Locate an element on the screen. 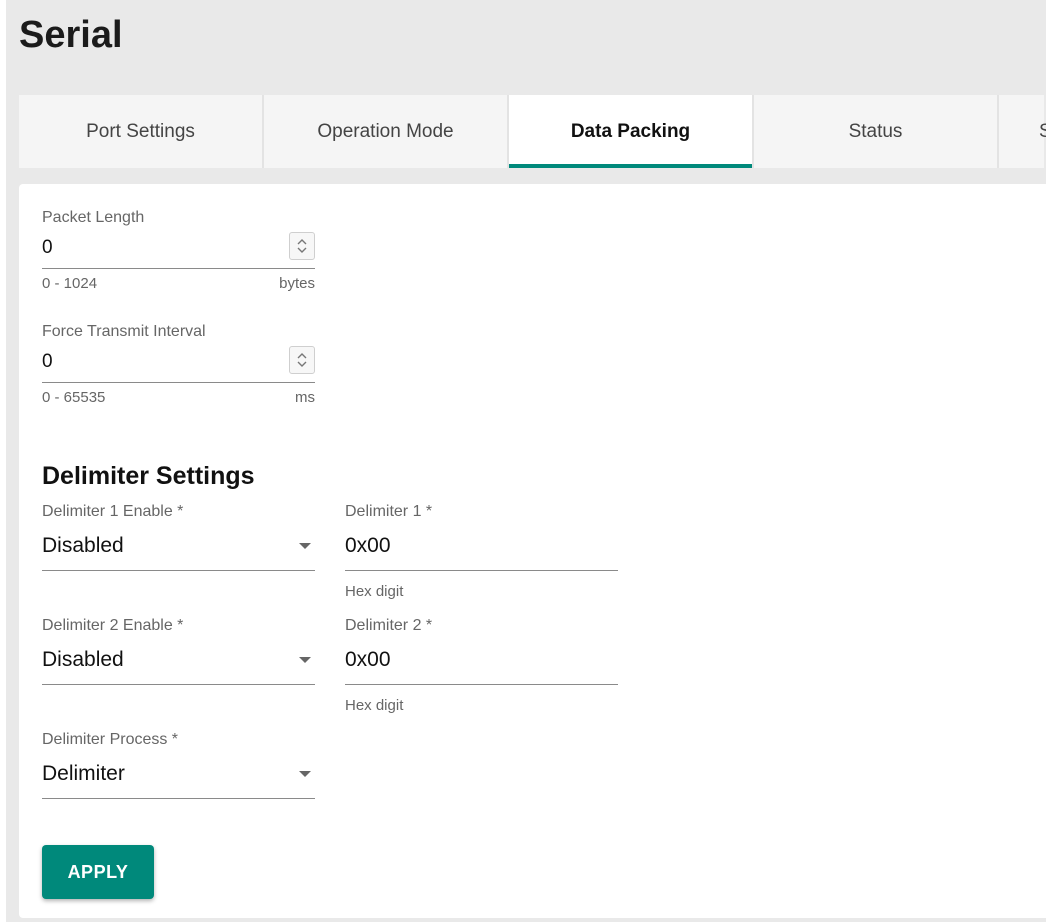 Image resolution: width=1046 pixels, height=922 pixels. delimiter1-enable-value: Disabled is located at coordinates (83, 546).